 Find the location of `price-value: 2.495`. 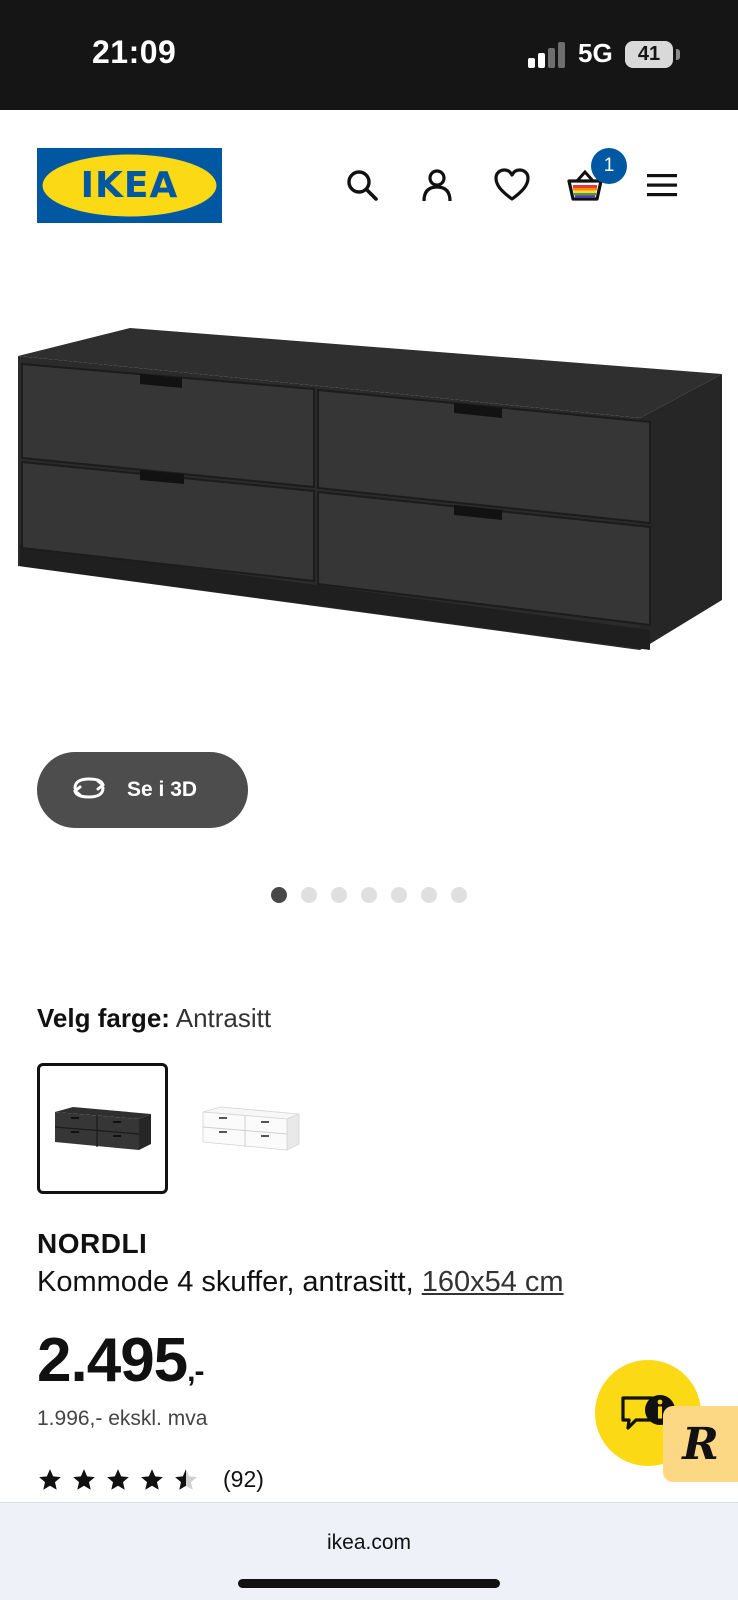

price-value: 2.495 is located at coordinates (112, 1360).